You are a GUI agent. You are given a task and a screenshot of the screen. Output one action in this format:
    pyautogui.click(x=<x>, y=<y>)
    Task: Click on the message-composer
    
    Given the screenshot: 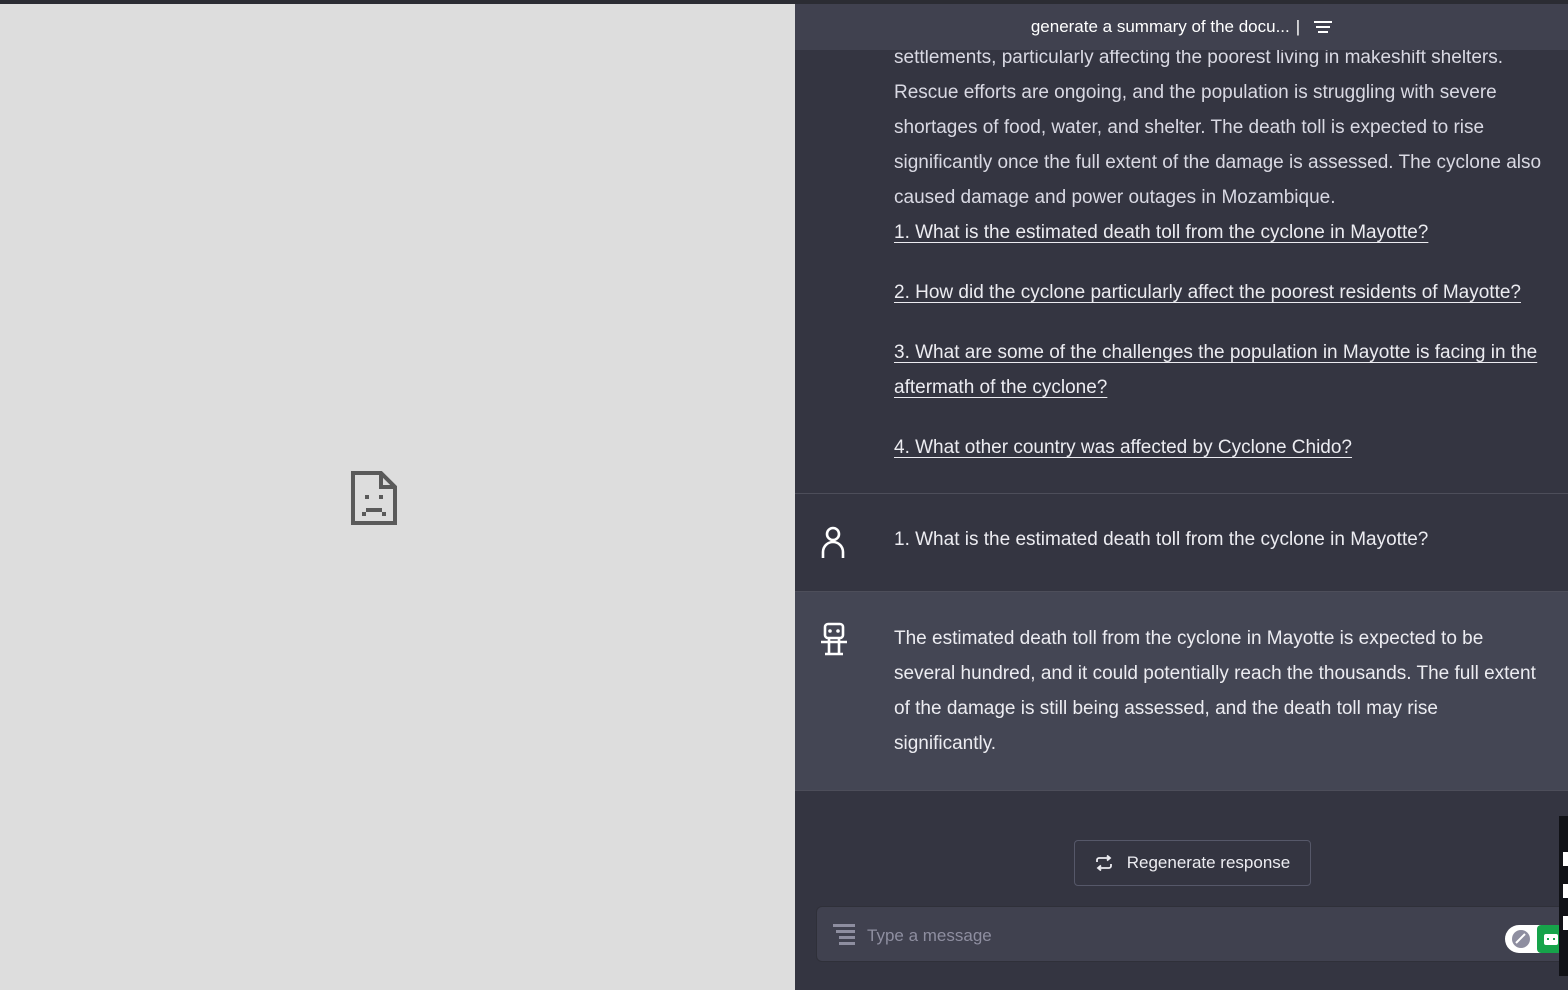 What is the action you would take?
    pyautogui.click(x=1192, y=934)
    